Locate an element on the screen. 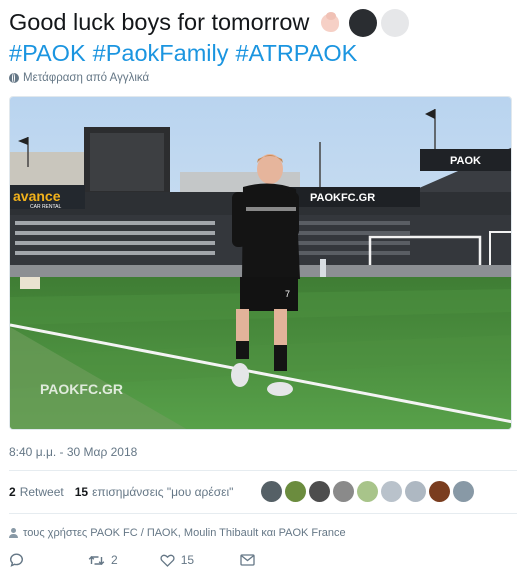 The image size is (527, 583). likes-count: 15 is located at coordinates (81, 492).